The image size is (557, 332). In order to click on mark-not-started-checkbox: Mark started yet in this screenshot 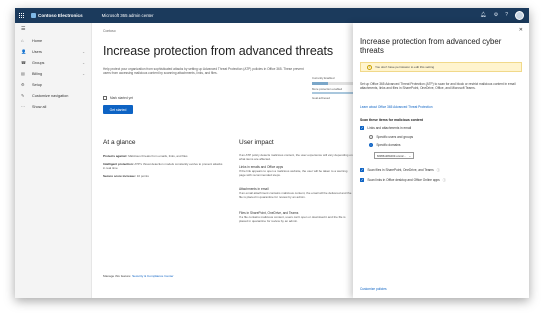, I will do `click(118, 98)`.